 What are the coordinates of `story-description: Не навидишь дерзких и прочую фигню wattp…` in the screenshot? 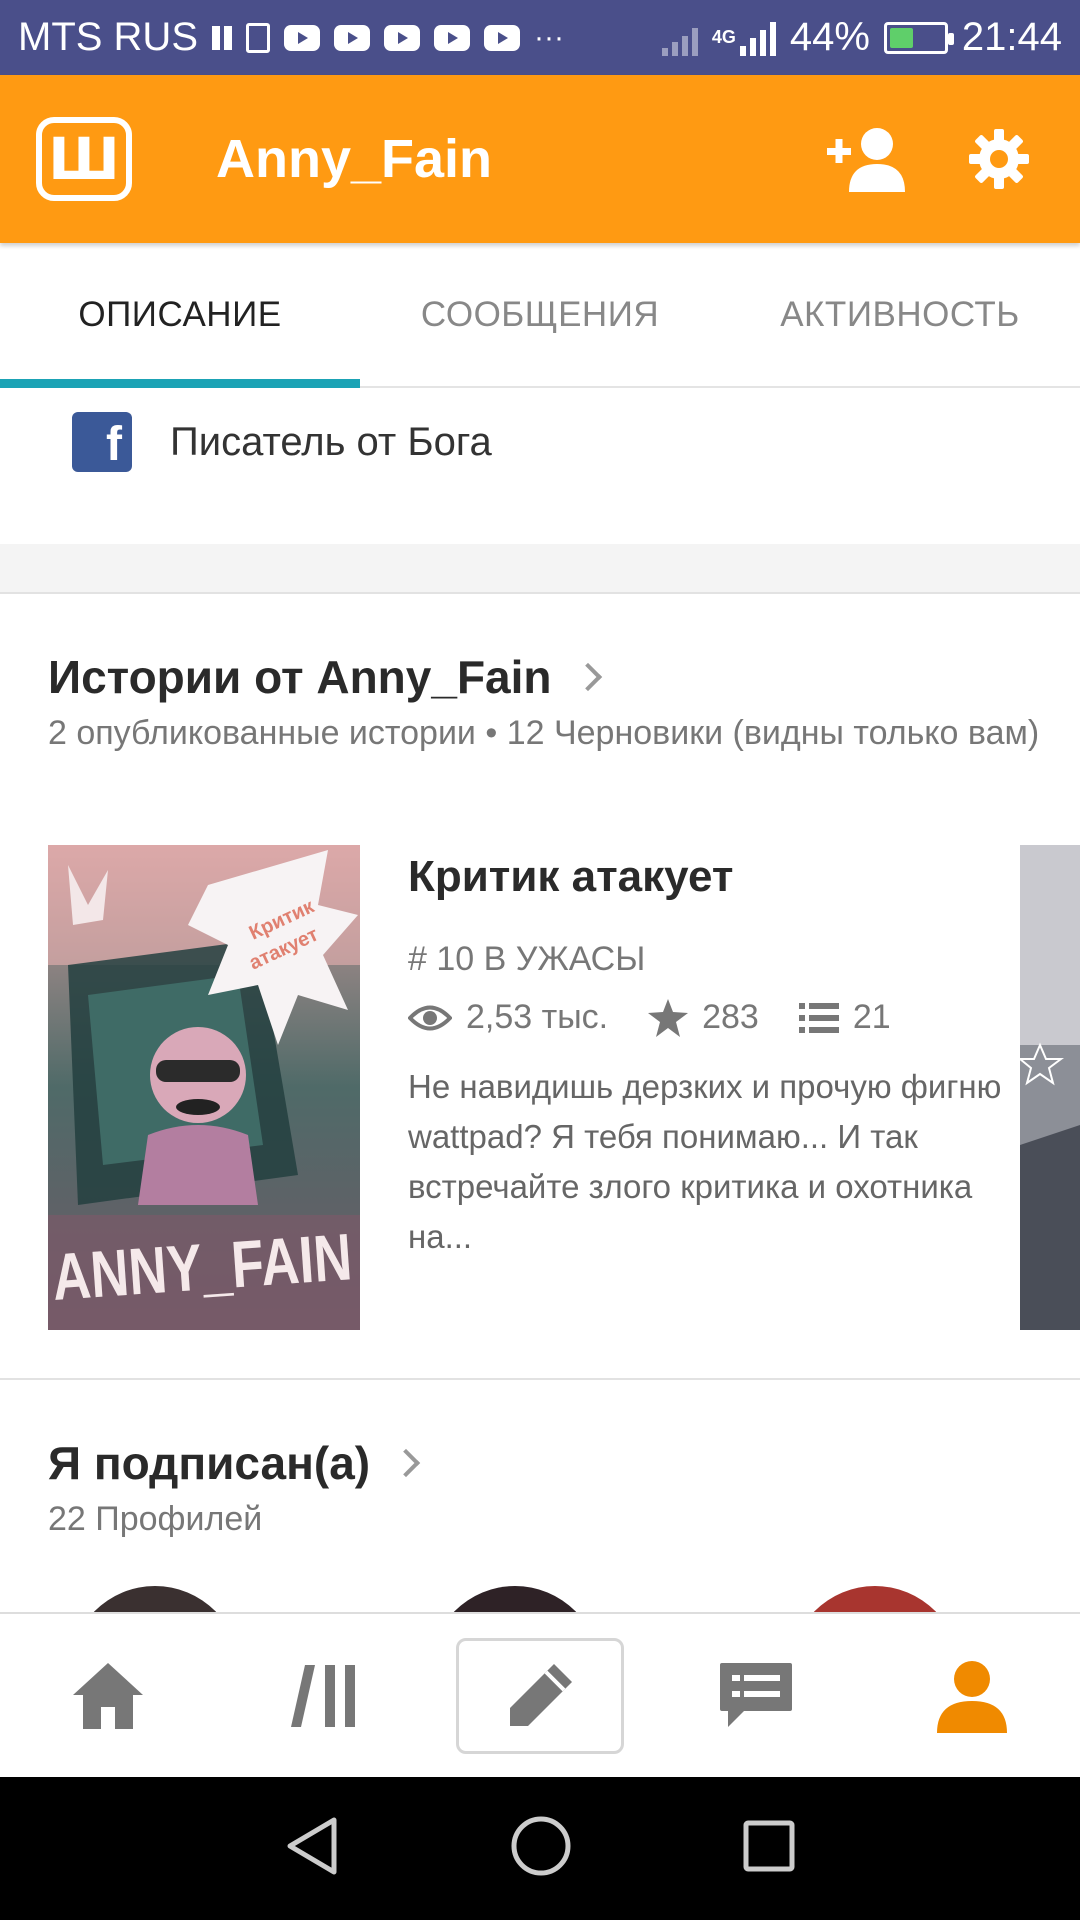 It's located at (705, 1161).